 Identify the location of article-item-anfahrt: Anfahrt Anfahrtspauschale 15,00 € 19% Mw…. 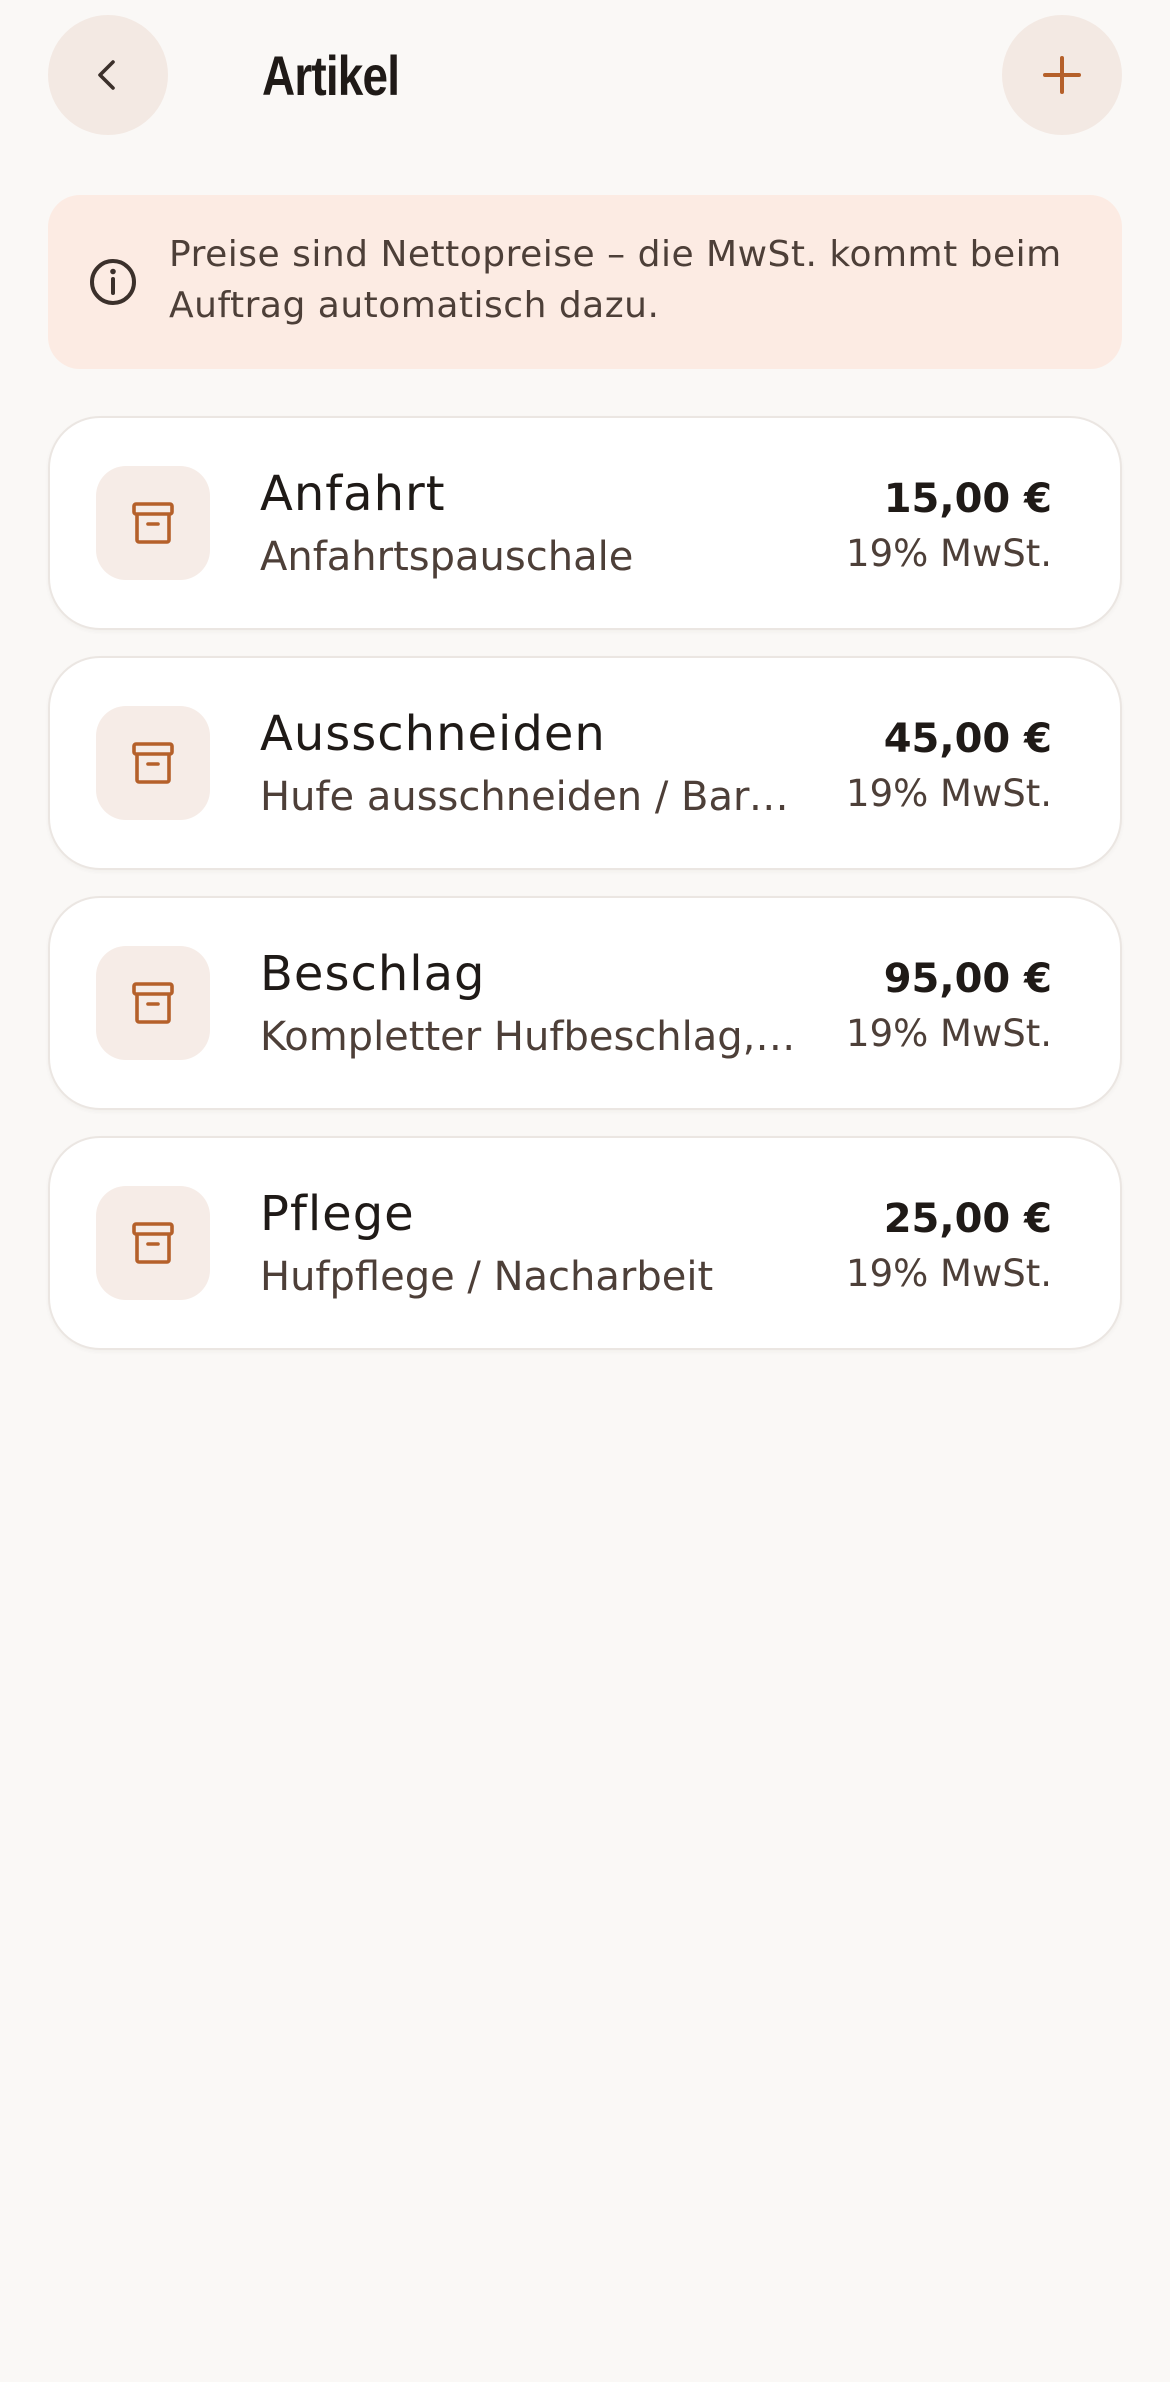
(585, 523).